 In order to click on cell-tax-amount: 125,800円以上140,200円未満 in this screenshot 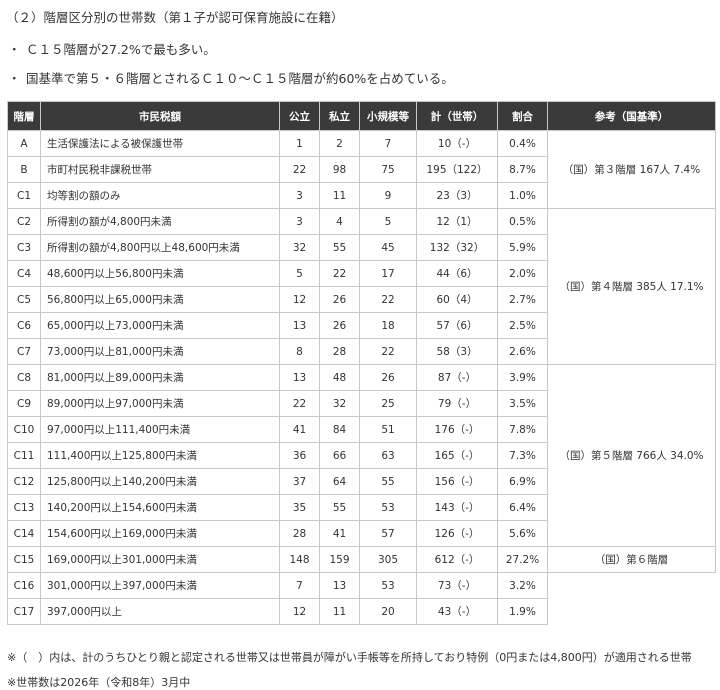, I will do `click(160, 481)`.